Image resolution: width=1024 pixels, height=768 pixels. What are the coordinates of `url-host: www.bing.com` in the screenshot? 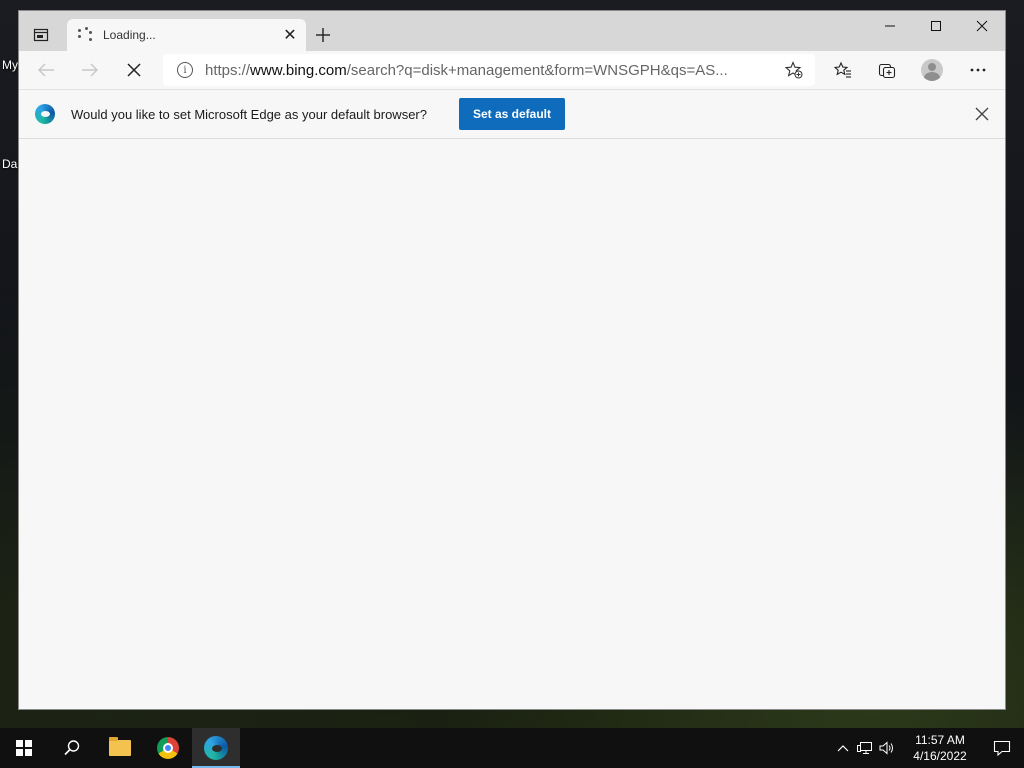 It's located at (298, 70).